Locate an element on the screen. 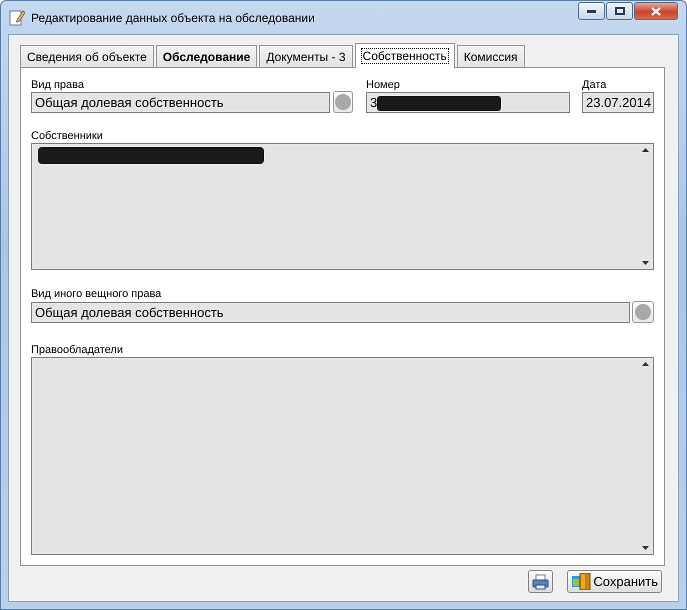 This screenshot has height=610, width=687. minimize-button is located at coordinates (591, 11).